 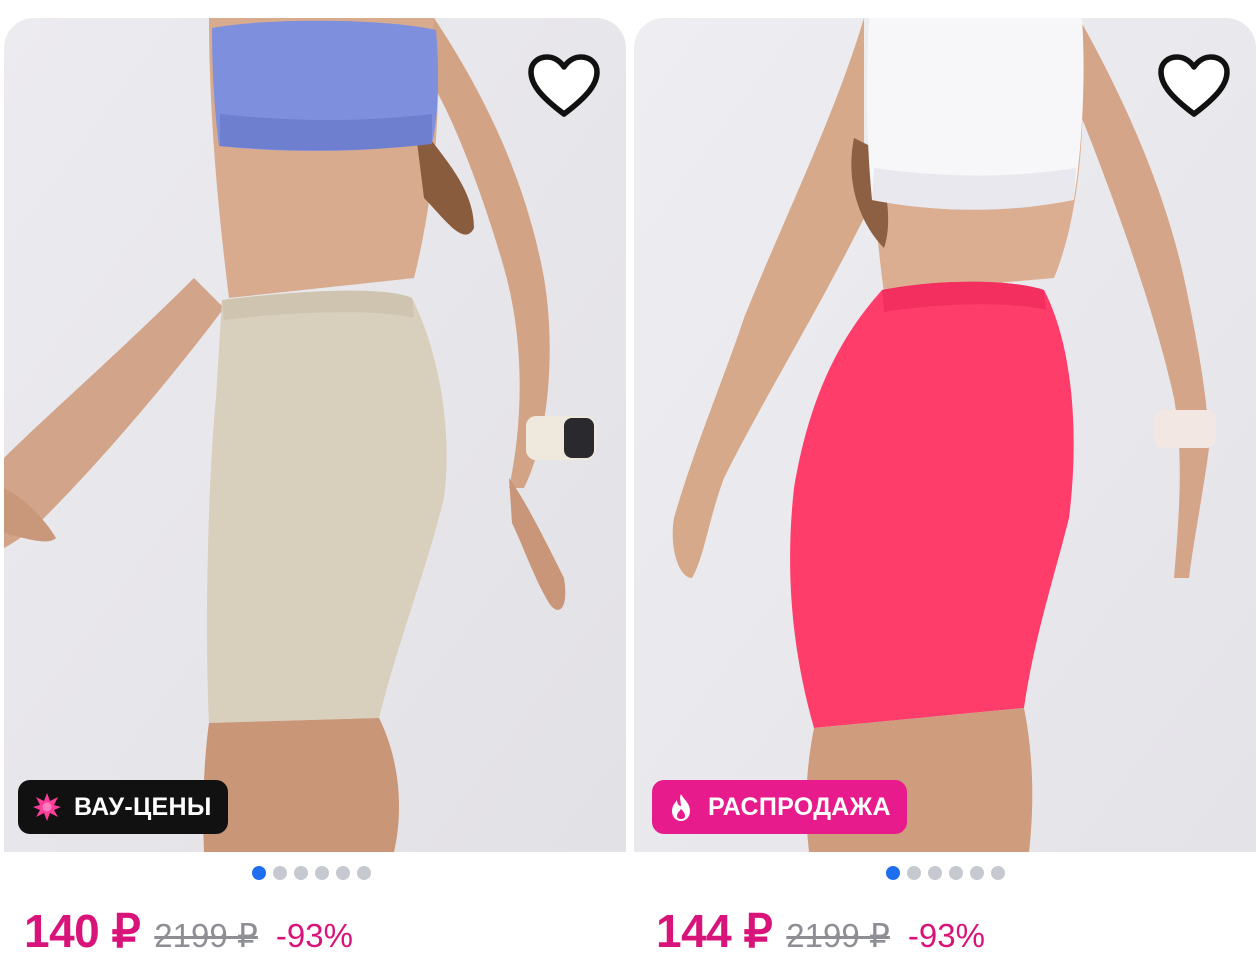 I want to click on starburst-icon, so click(x=47, y=807).